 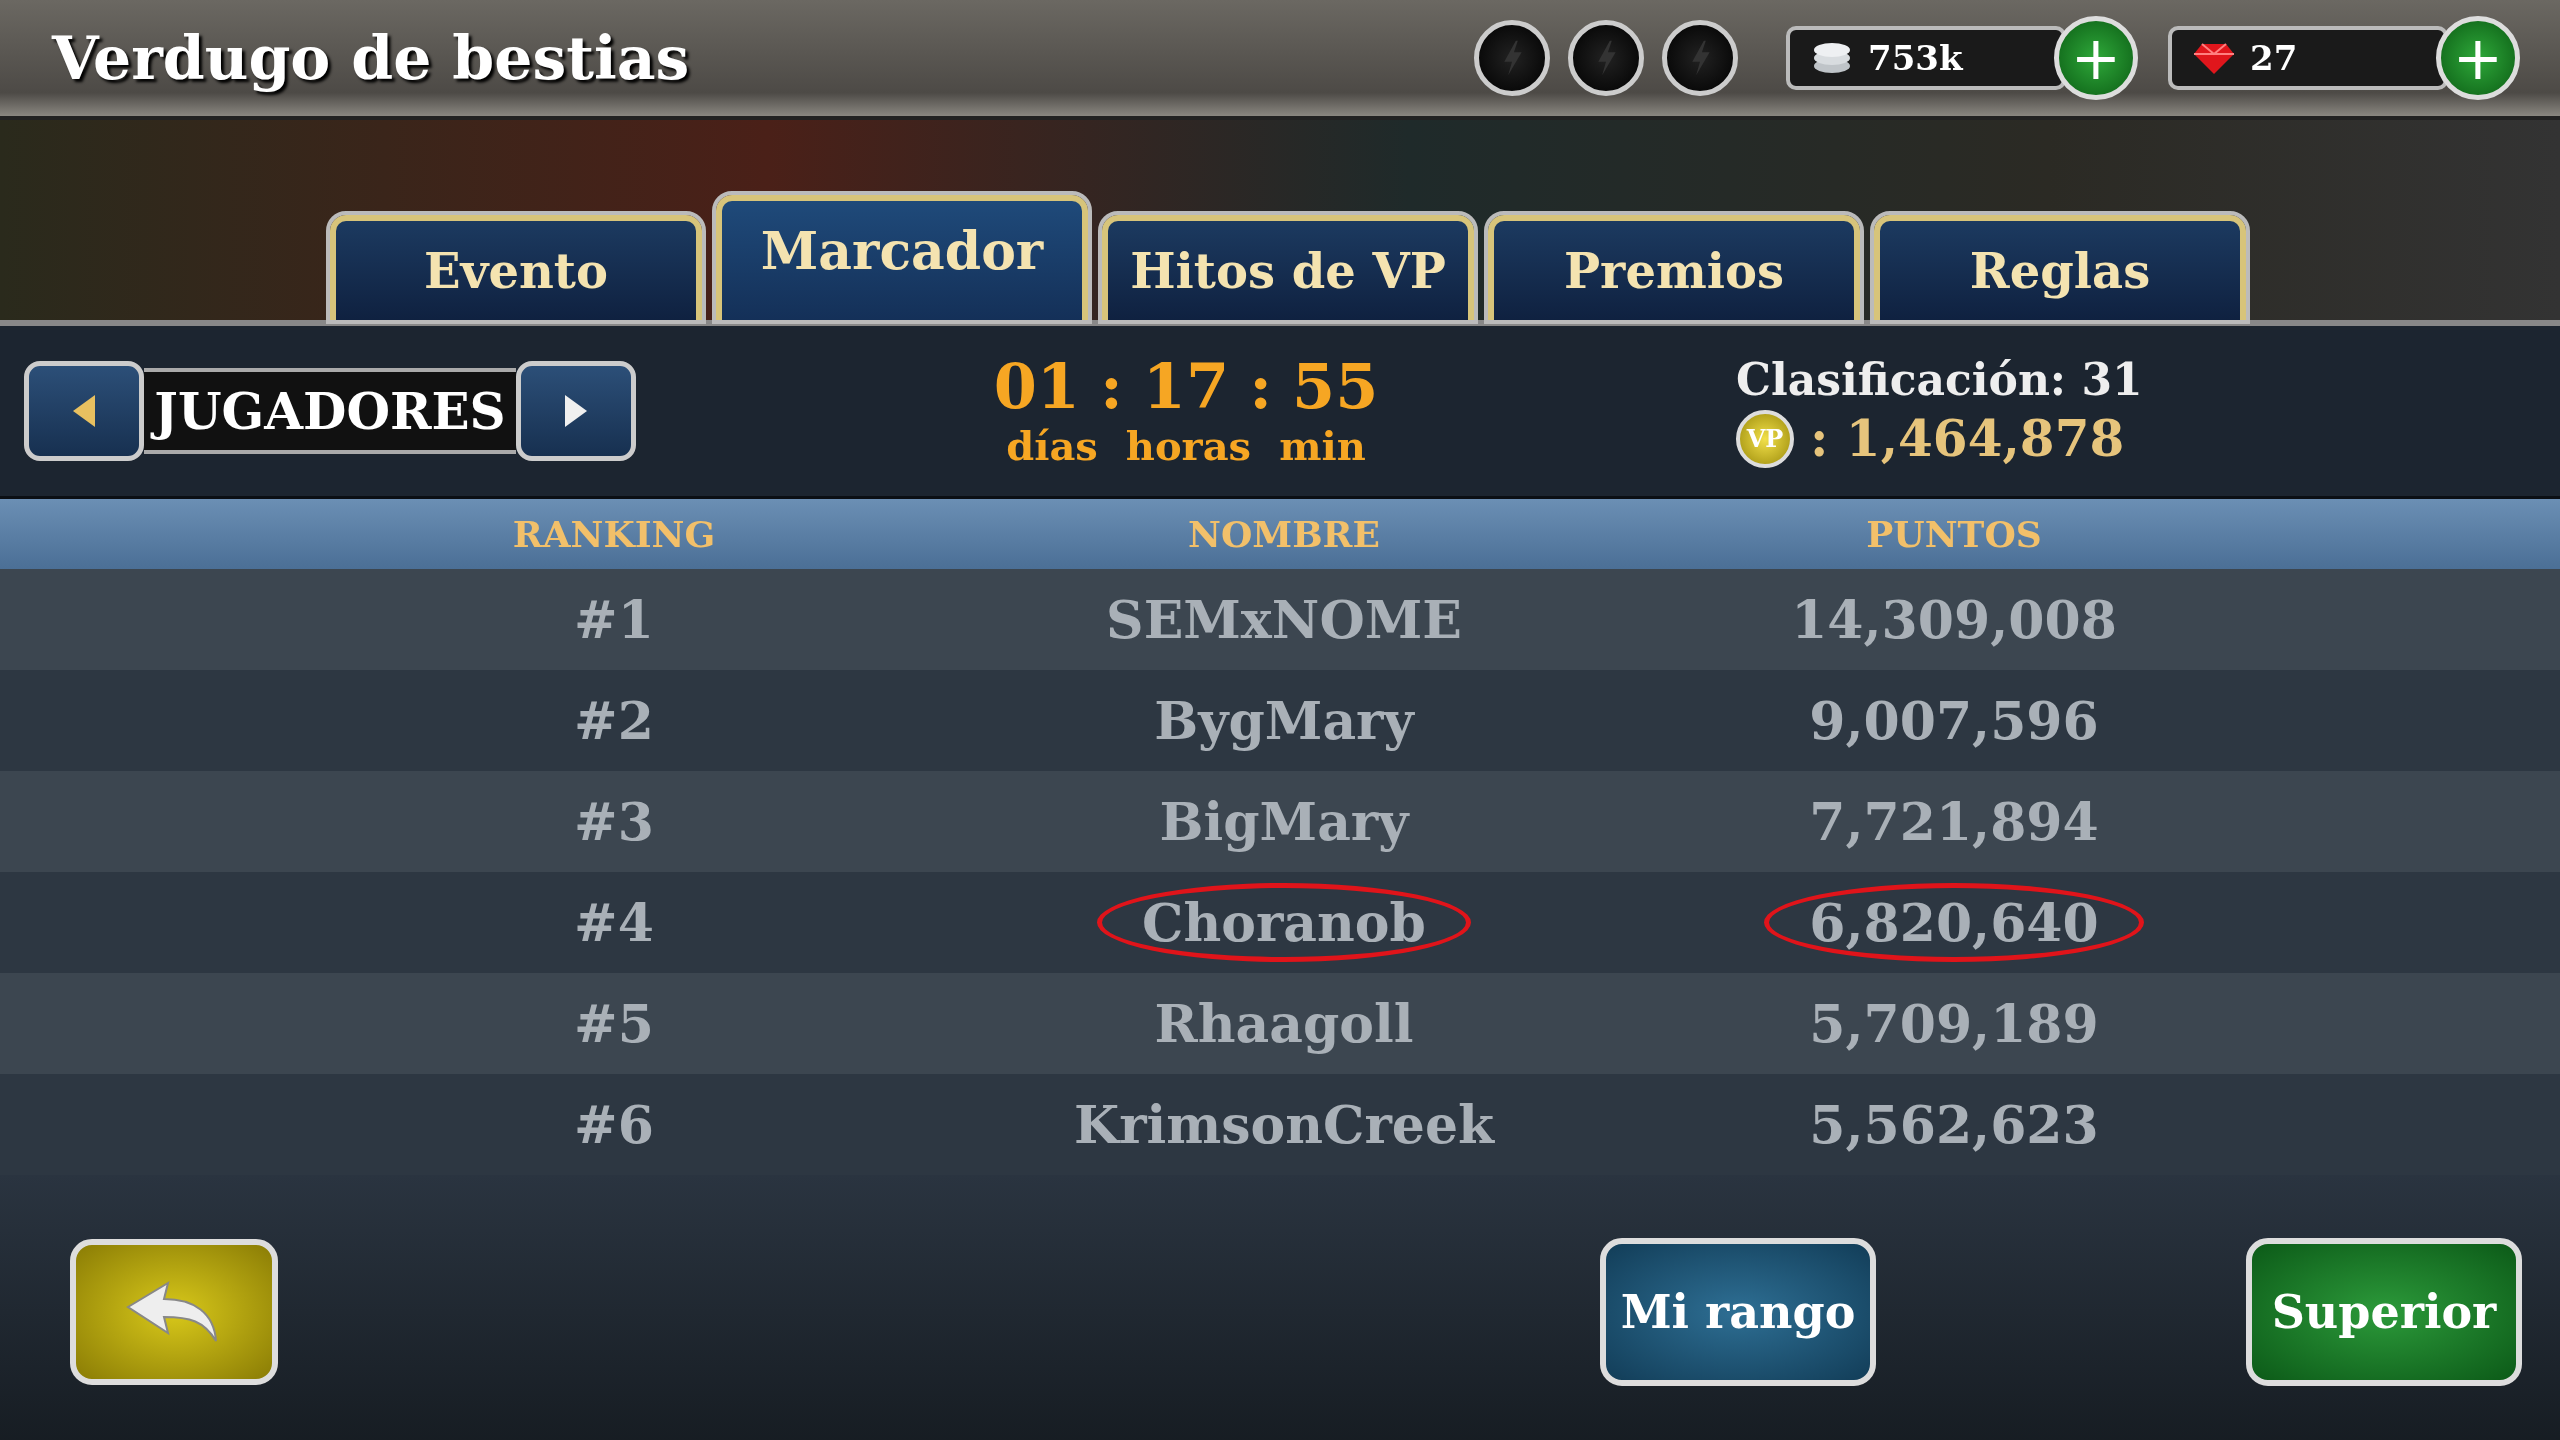 I want to click on column-header: RANKING, so click(x=614, y=534).